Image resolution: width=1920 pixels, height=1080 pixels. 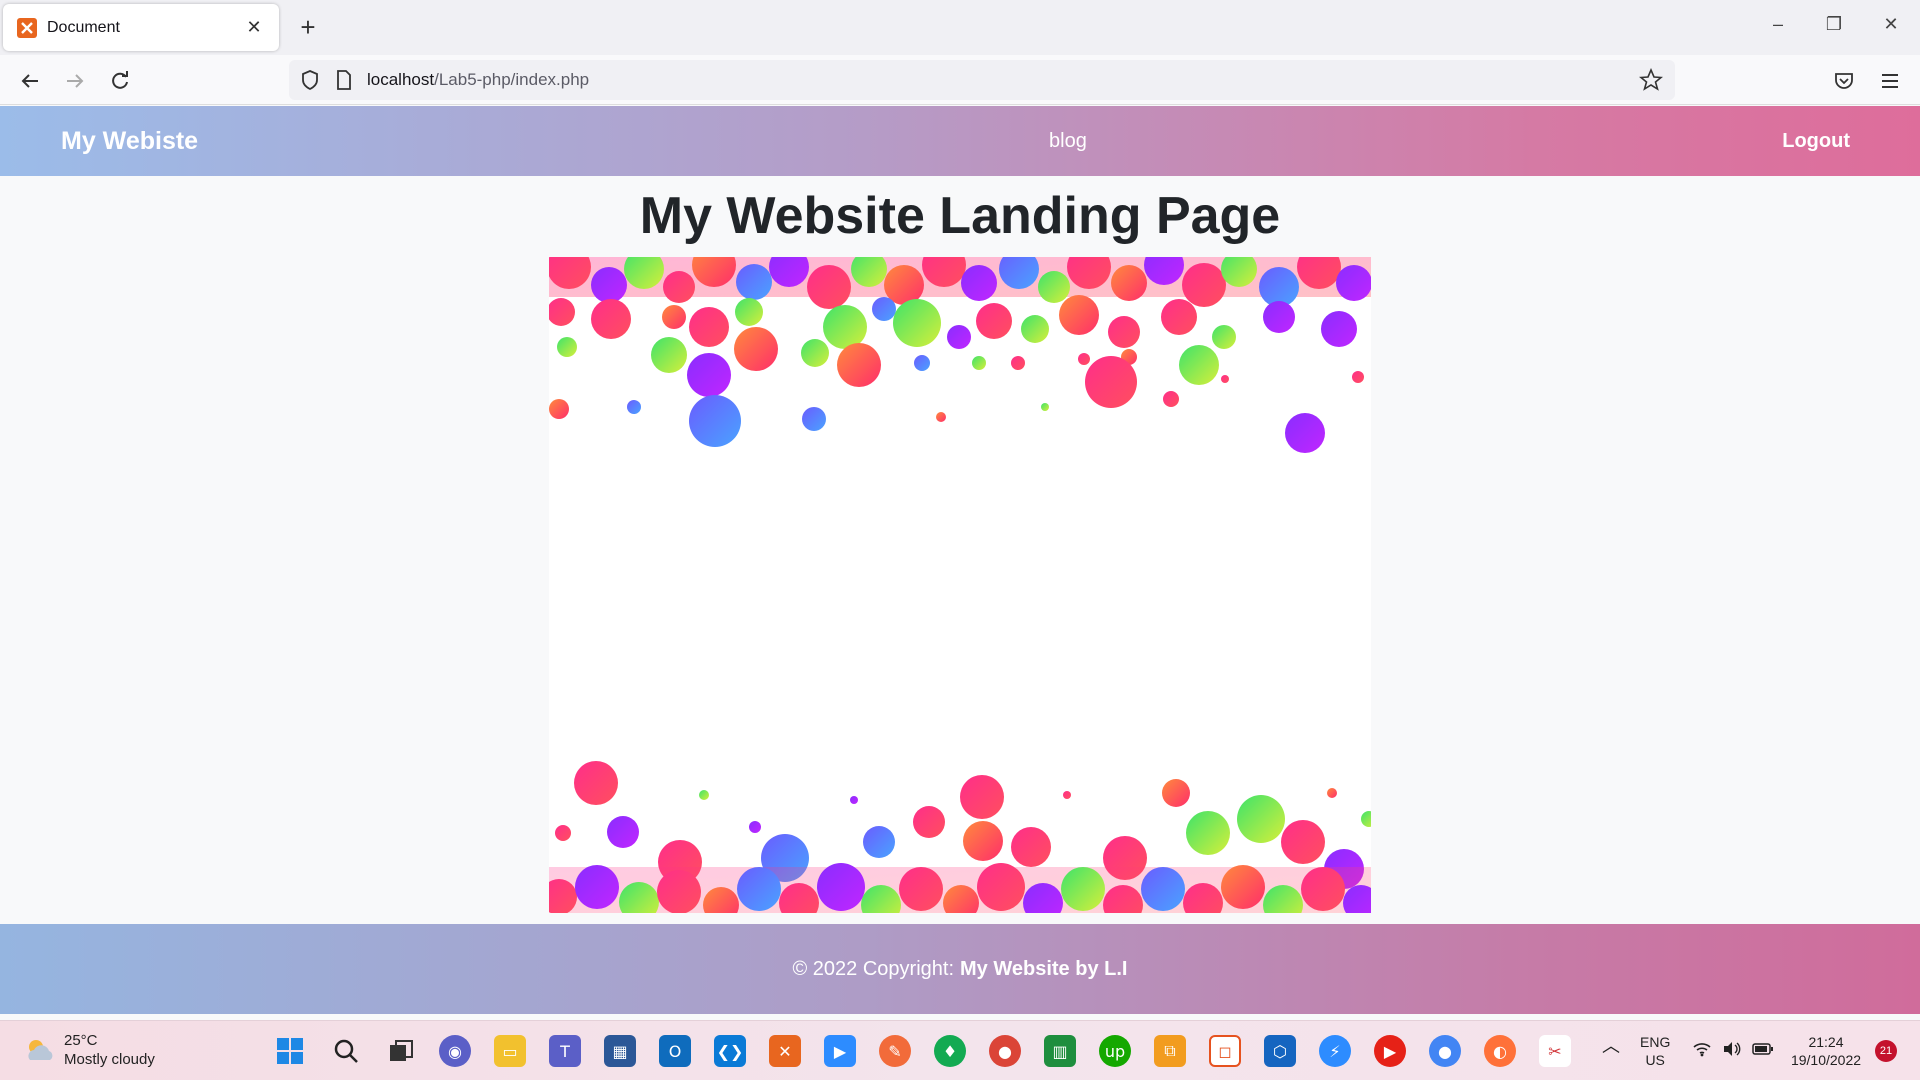 What do you see at coordinates (1651, 82) in the screenshot?
I see `bookmark-star-icon` at bounding box center [1651, 82].